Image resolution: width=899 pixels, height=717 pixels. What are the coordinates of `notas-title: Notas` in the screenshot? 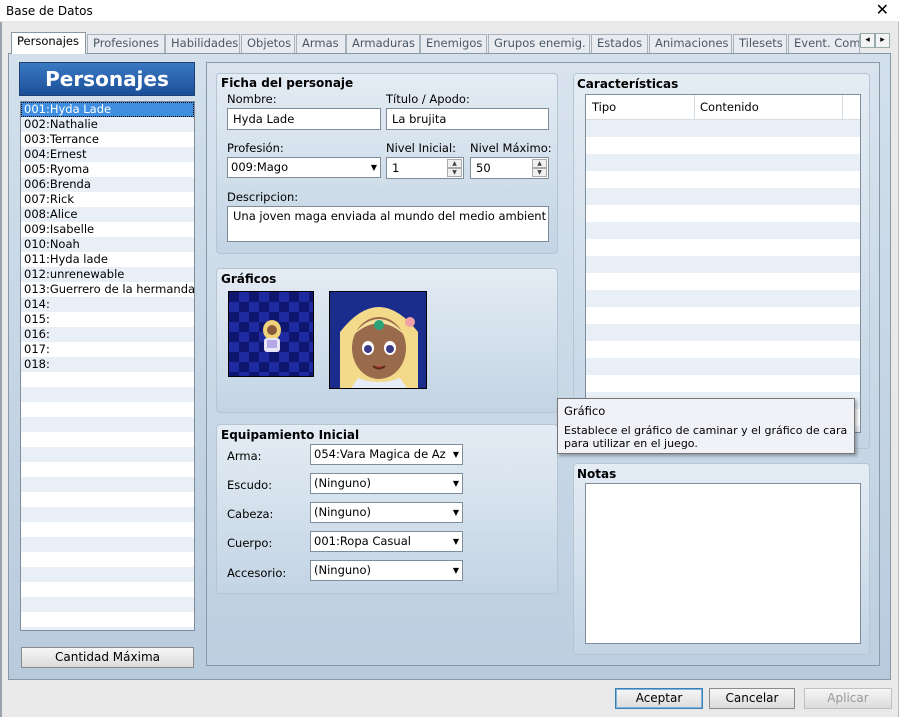 It's located at (597, 474).